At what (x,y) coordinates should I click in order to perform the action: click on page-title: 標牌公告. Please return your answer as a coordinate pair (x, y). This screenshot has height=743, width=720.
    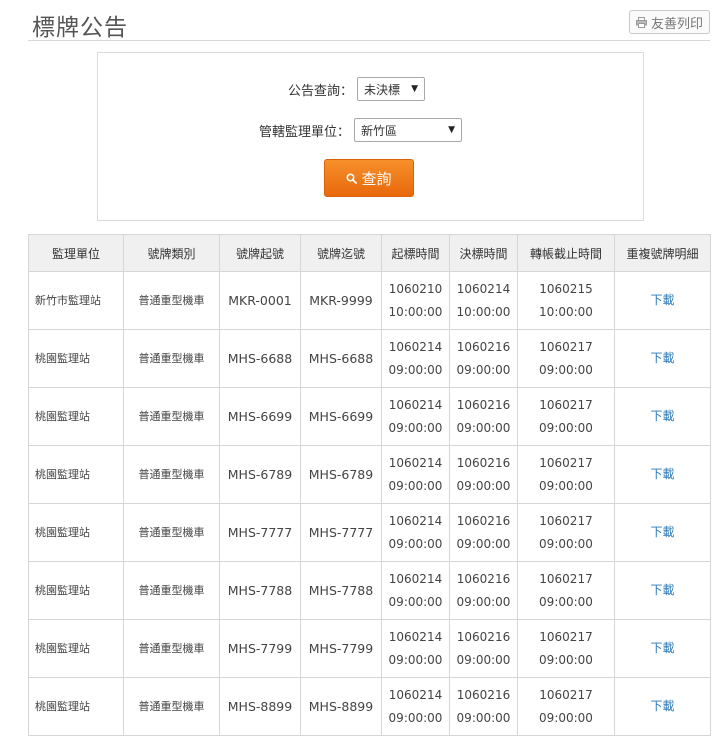
    Looking at the image, I should click on (80, 28).